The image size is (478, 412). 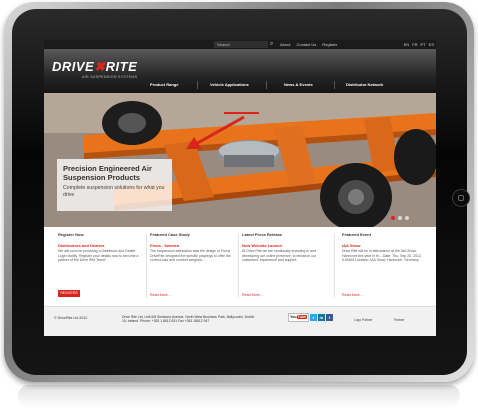 What do you see at coordinates (170, 234) in the screenshot?
I see `column-heading: Featured Case Study` at bounding box center [170, 234].